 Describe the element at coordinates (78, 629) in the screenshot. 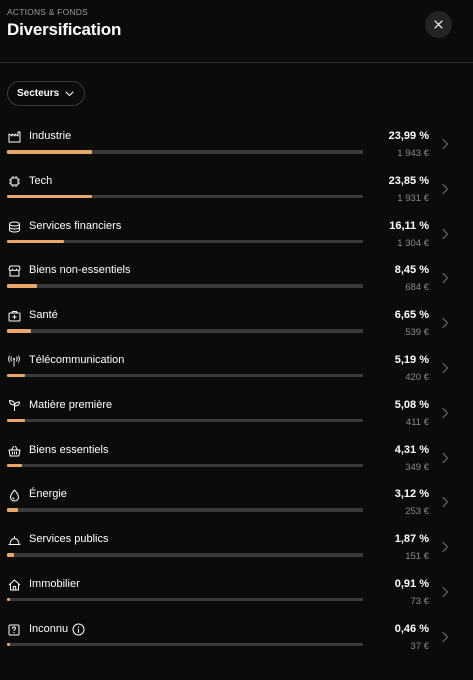

I see `info-icon` at that location.